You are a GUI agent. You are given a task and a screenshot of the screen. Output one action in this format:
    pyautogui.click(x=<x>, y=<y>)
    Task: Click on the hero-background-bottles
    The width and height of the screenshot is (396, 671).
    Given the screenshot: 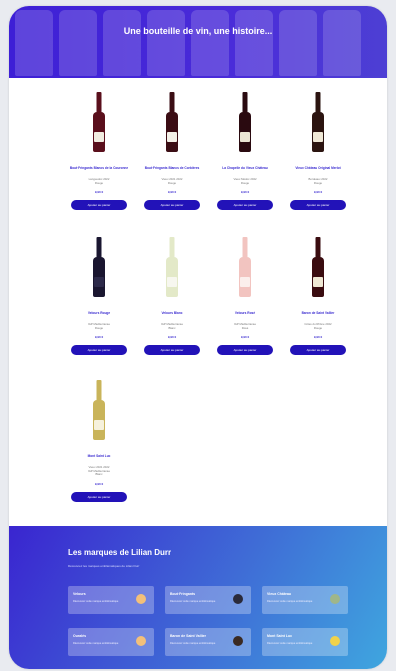 What is the action you would take?
    pyautogui.click(x=198, y=42)
    